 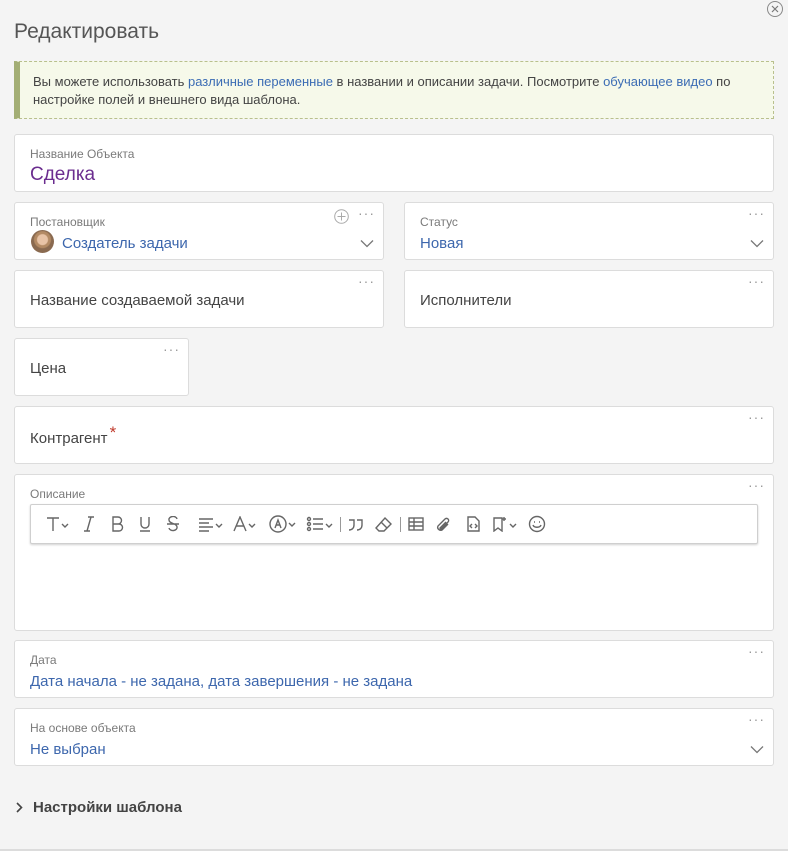 I want to click on counterparty-label-wrap: Контрагент *, so click(x=73, y=435).